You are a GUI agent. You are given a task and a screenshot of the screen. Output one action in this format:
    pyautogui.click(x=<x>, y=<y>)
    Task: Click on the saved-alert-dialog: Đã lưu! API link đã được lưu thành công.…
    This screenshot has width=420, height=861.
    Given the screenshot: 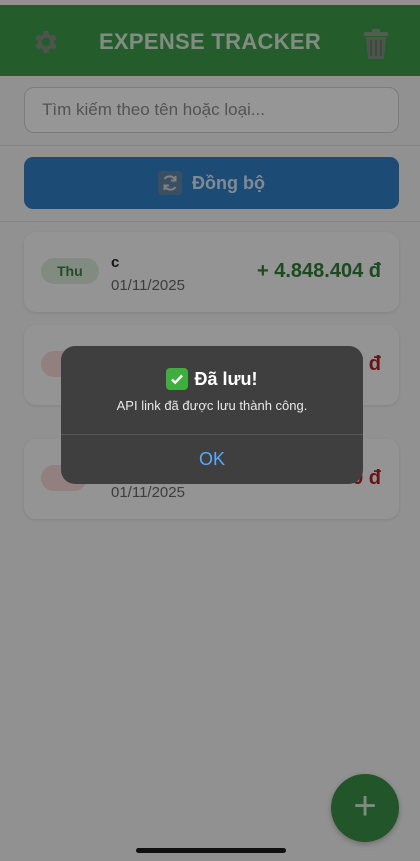 What is the action you would take?
    pyautogui.click(x=212, y=415)
    